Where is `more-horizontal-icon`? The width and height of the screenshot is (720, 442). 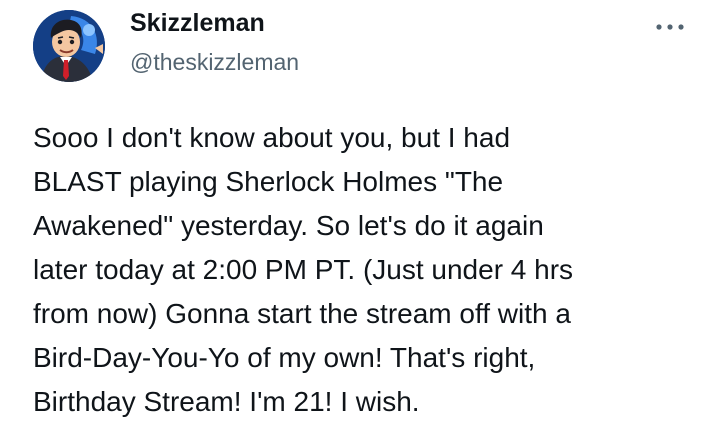 more-horizontal-icon is located at coordinates (670, 27).